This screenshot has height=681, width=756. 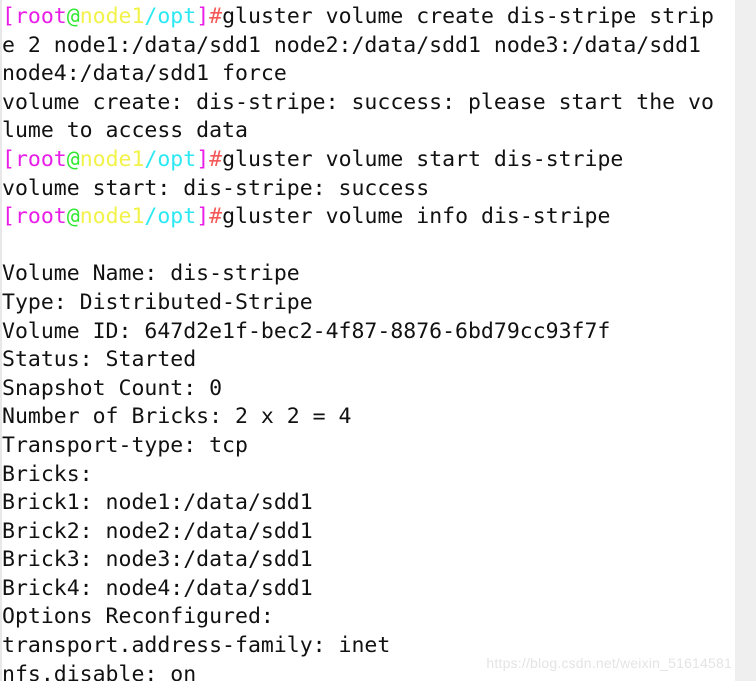 I want to click on terminal-output-line: Options Reconfigured:, so click(x=368, y=617).